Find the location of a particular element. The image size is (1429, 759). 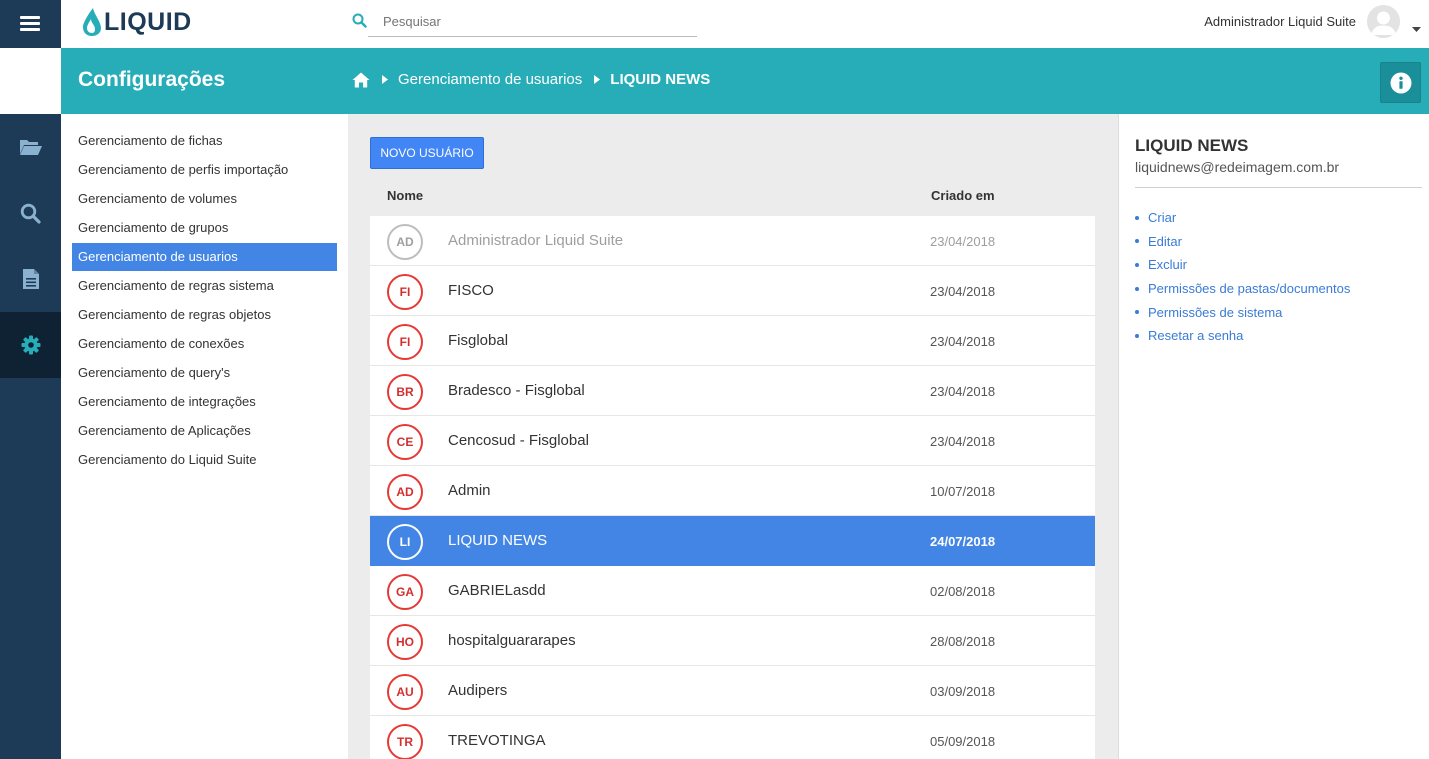

user-action-label: Resetar a senha is located at coordinates (1196, 336).